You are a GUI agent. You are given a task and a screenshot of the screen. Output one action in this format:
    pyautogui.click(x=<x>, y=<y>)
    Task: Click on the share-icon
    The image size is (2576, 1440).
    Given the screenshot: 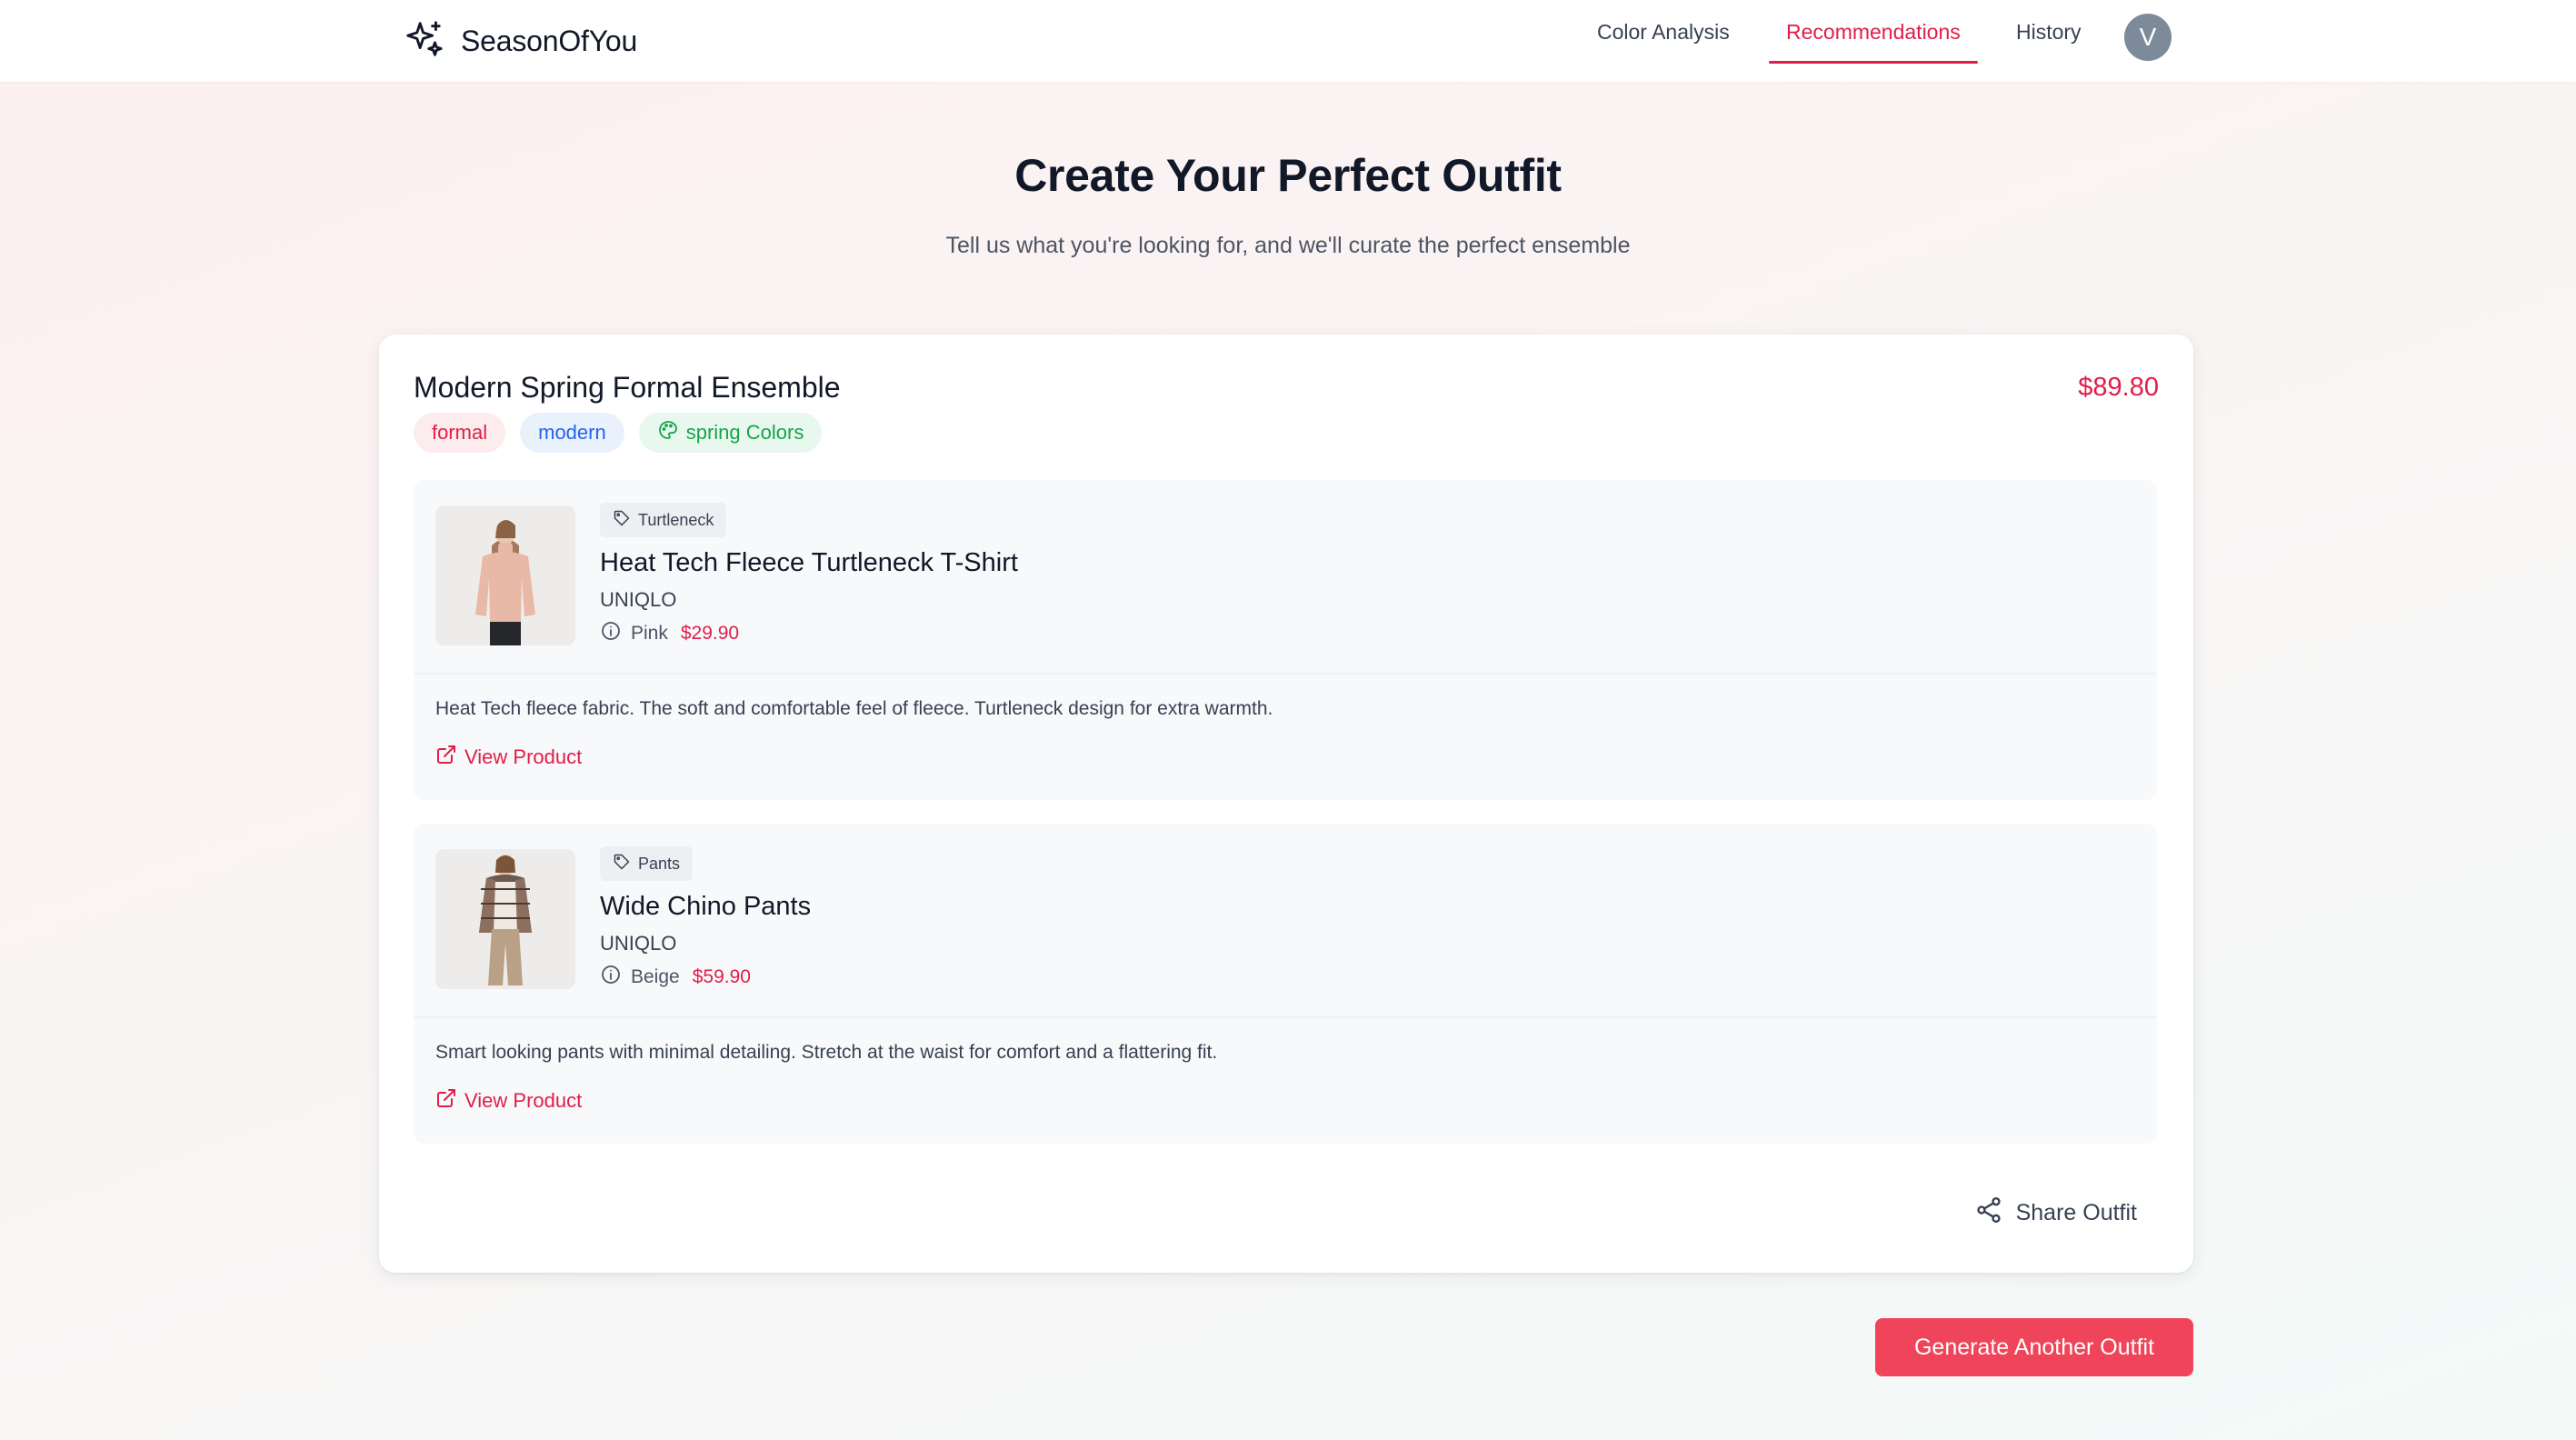 What is the action you would take?
    pyautogui.click(x=1988, y=1213)
    